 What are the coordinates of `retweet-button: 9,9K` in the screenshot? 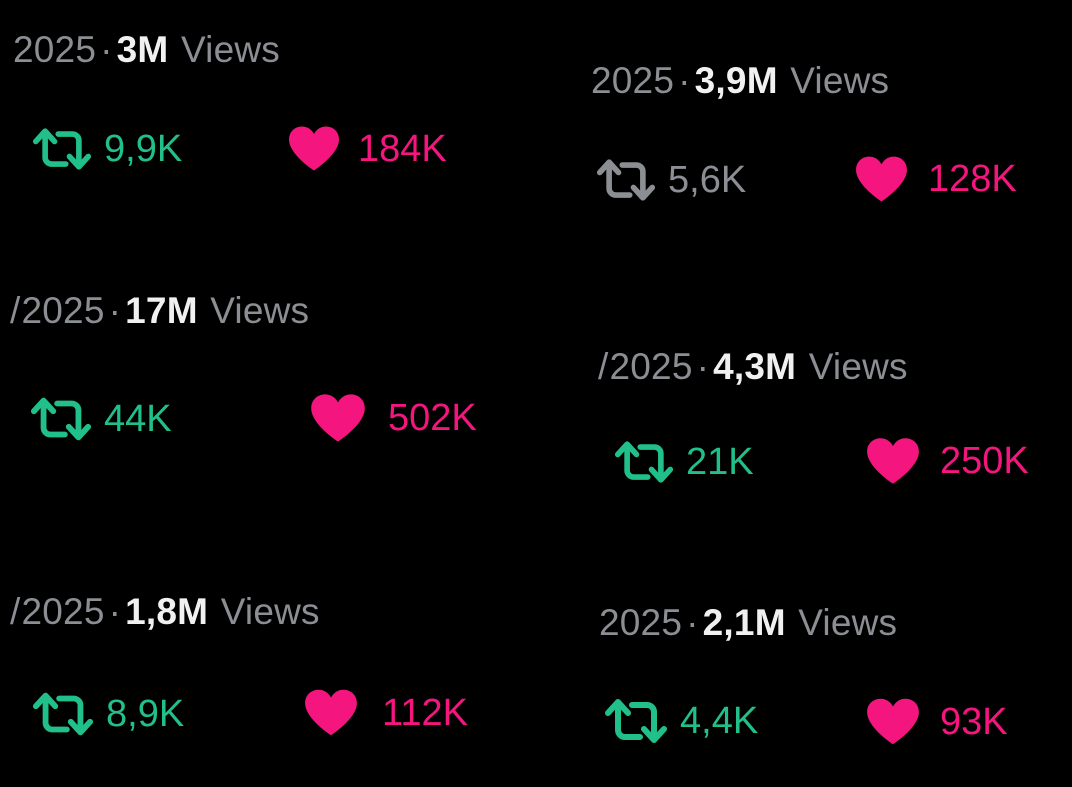 It's located at (107, 149).